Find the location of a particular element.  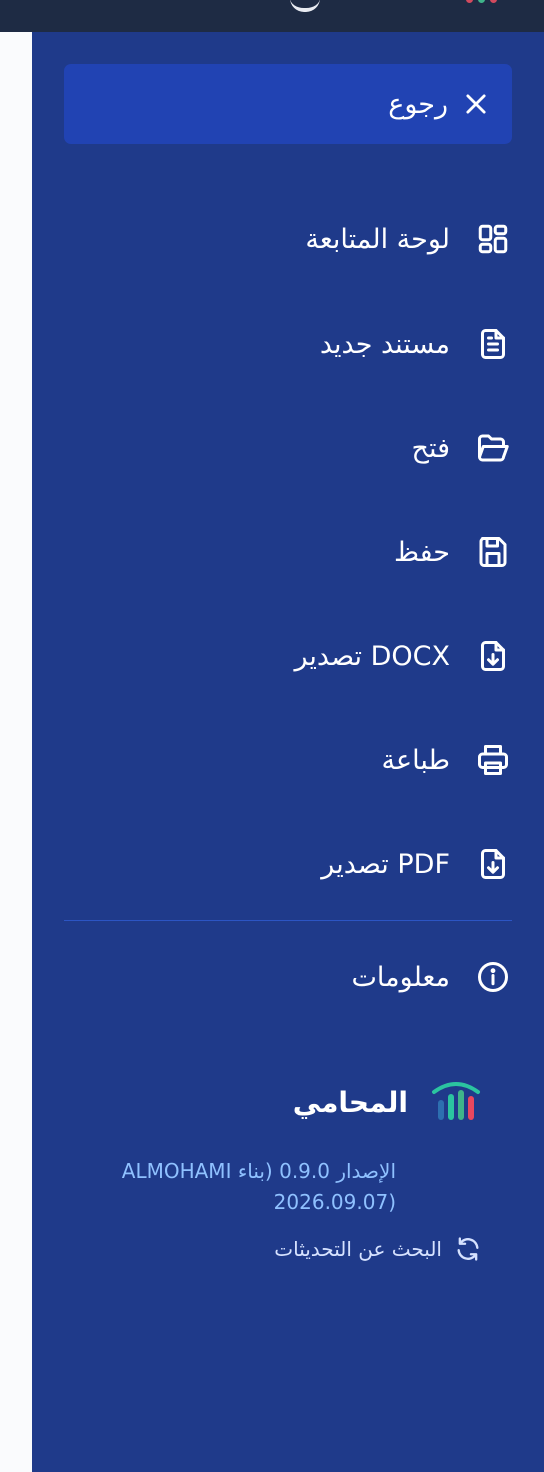

version-line: الإصدار 0.9.0 (بناء ALMOHAMI is located at coordinates (258, 1171).